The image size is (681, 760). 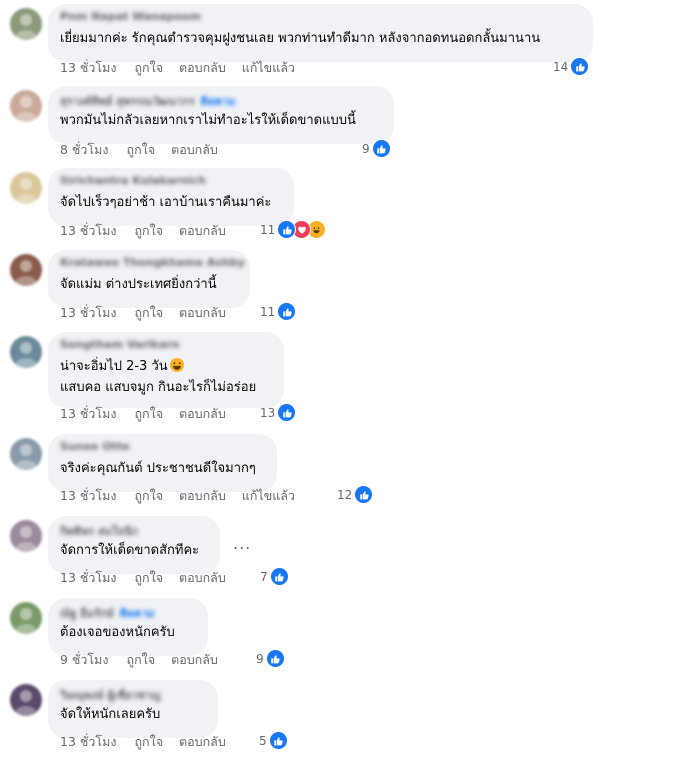 What do you see at coordinates (158, 468) in the screenshot?
I see `comment-text-line: จริงค่ะคุณกันต์ ประชาชนดีใจมากๆ` at bounding box center [158, 468].